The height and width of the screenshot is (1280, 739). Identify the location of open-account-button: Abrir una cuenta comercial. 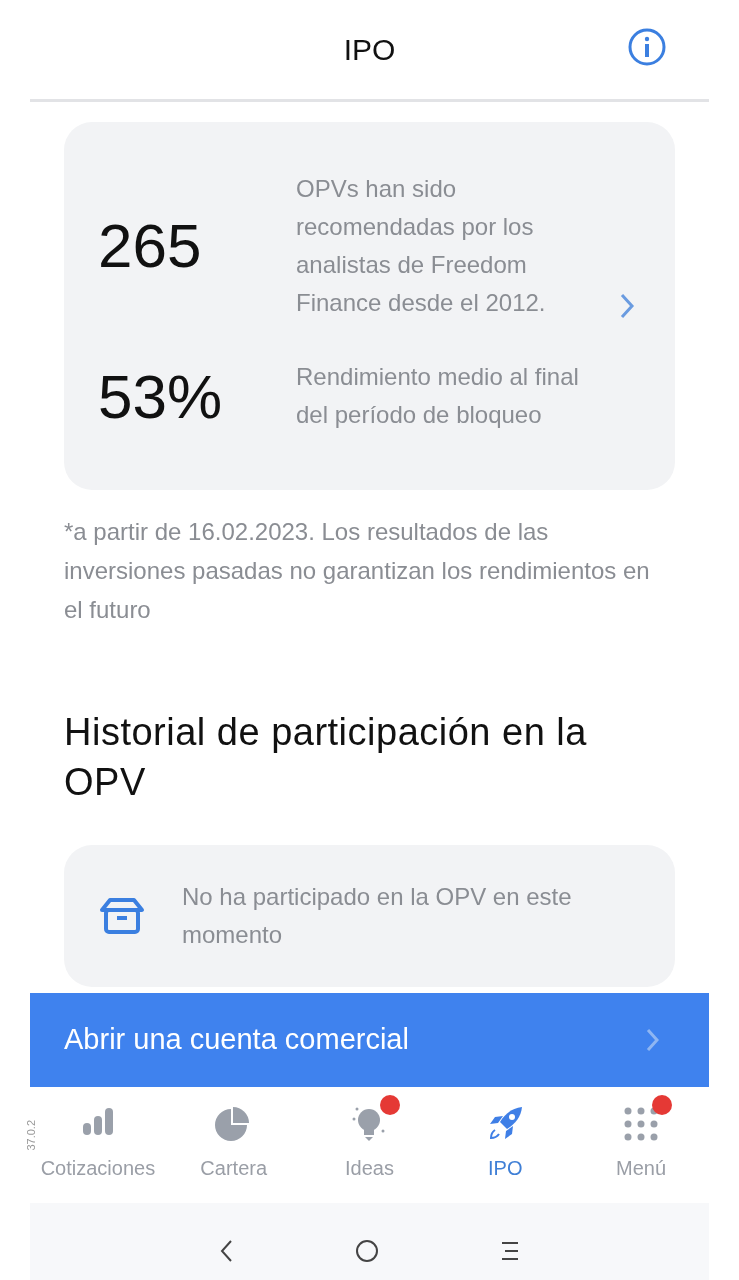
(369, 1040).